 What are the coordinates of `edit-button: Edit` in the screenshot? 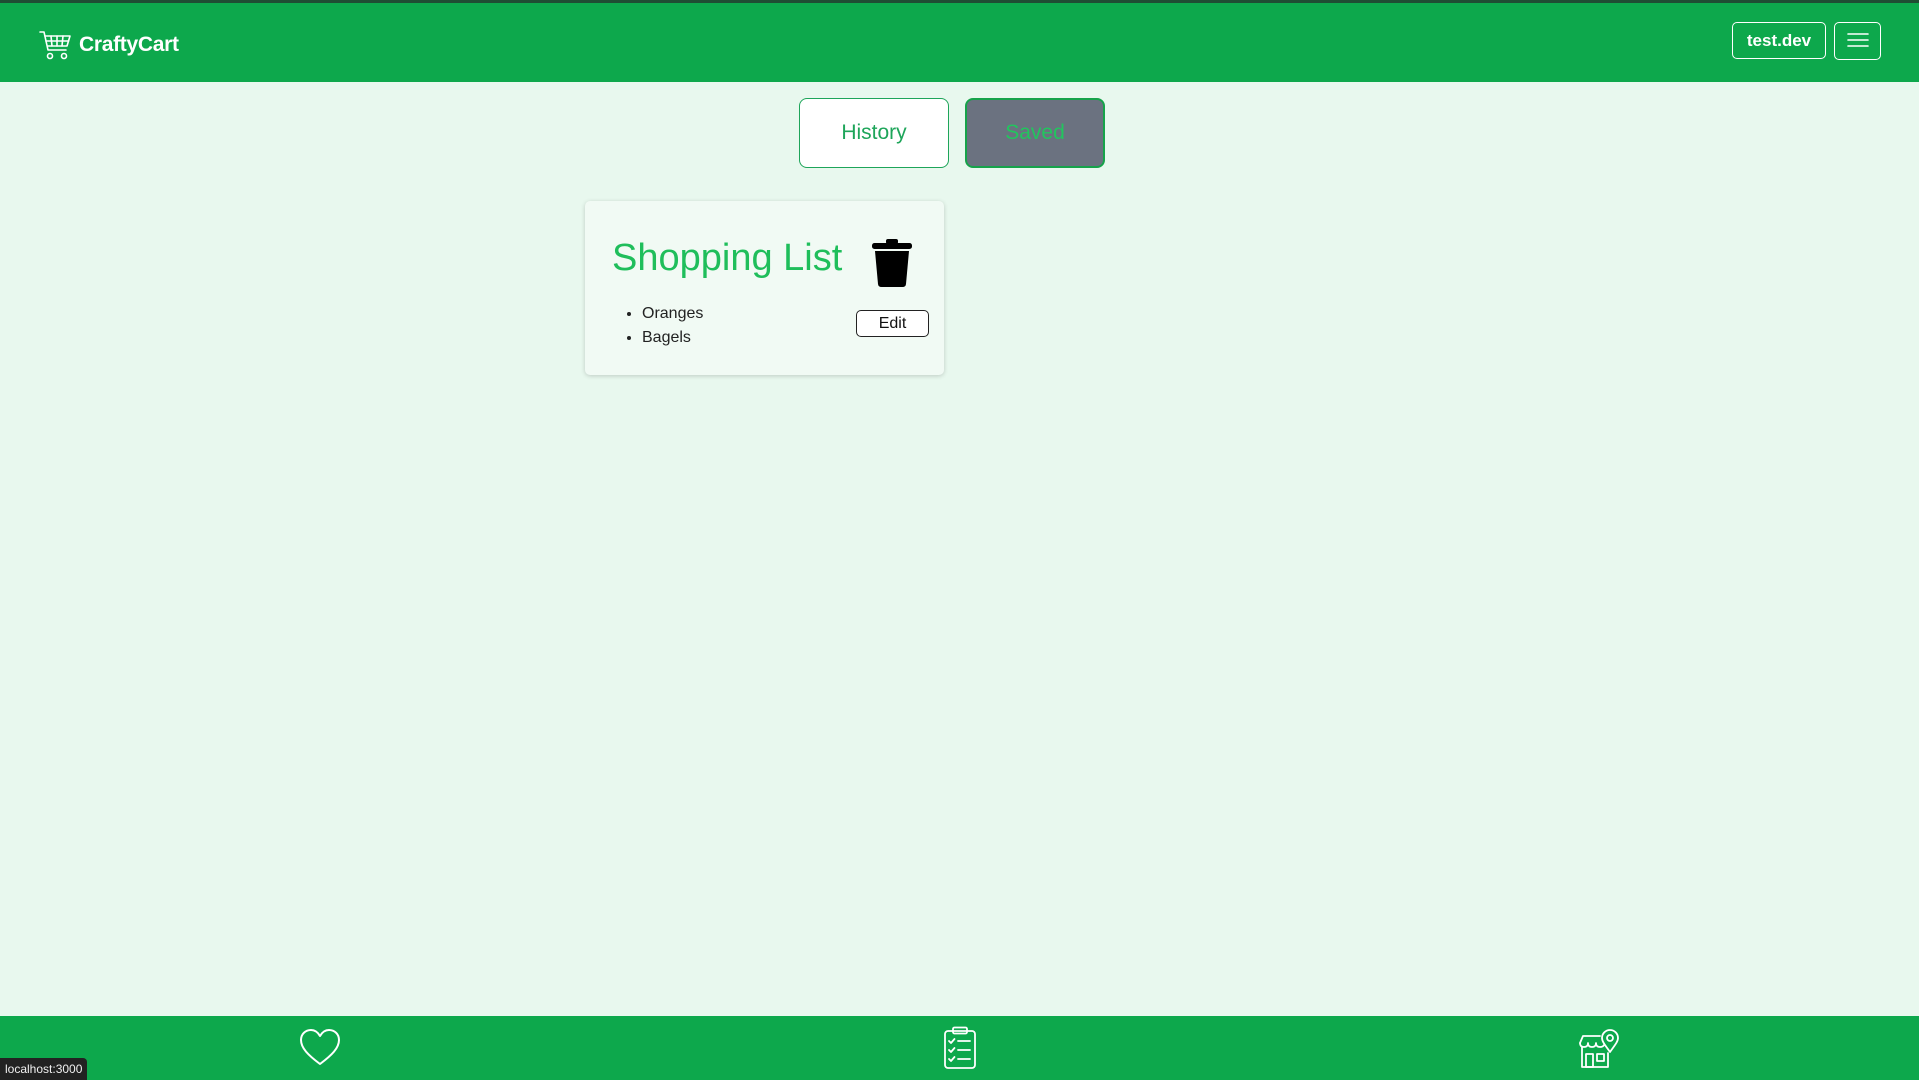 It's located at (892, 323).